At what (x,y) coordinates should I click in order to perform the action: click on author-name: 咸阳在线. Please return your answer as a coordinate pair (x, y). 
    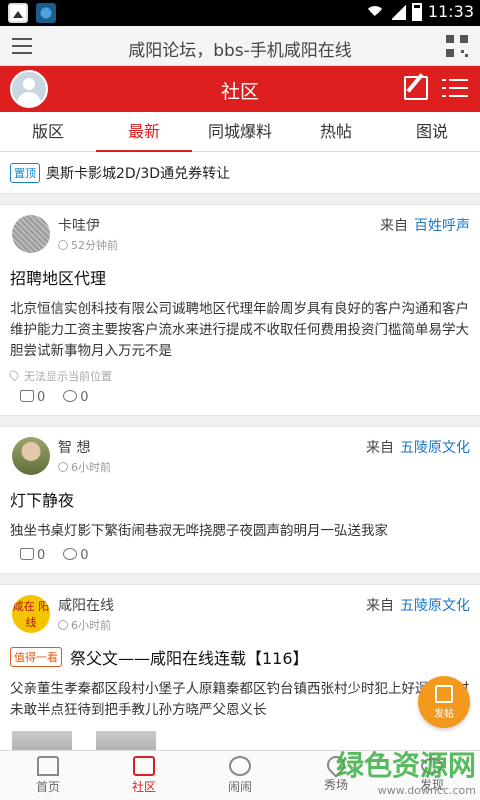
    Looking at the image, I should click on (86, 605).